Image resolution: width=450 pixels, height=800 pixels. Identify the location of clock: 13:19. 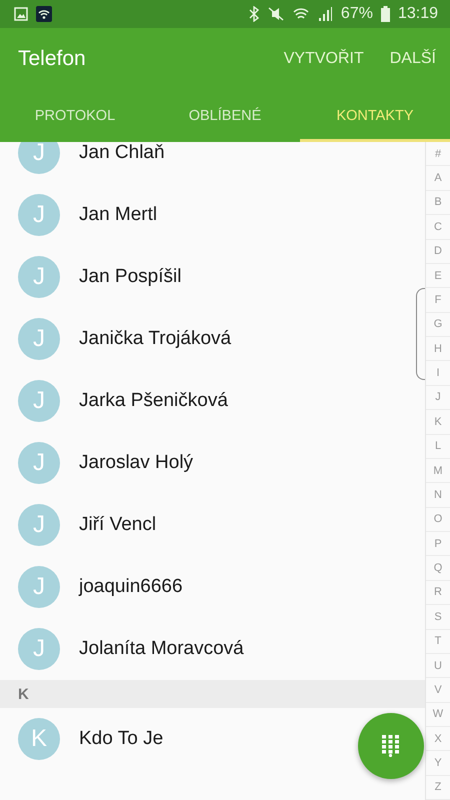
(418, 14).